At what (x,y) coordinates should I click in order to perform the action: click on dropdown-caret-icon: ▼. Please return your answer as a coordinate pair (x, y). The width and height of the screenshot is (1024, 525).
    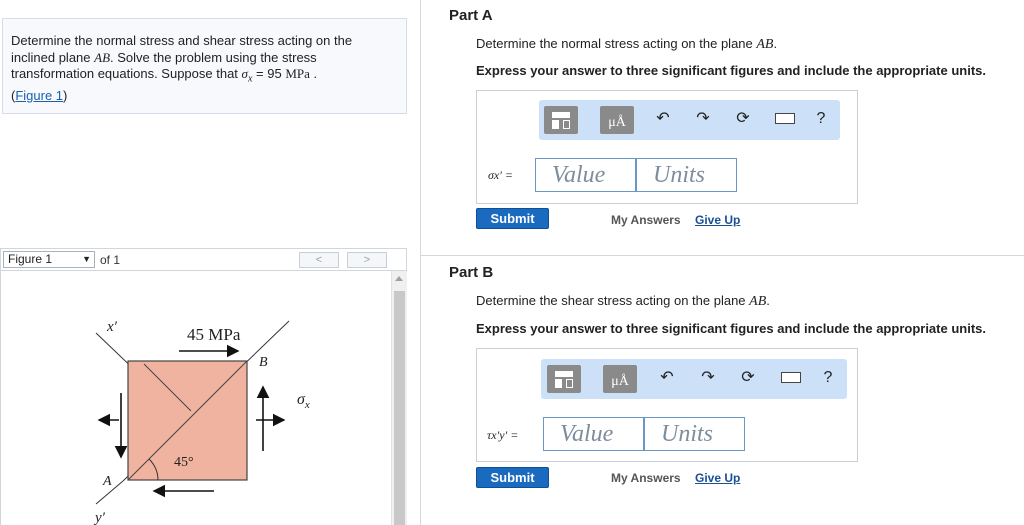
    Looking at the image, I should click on (86, 259).